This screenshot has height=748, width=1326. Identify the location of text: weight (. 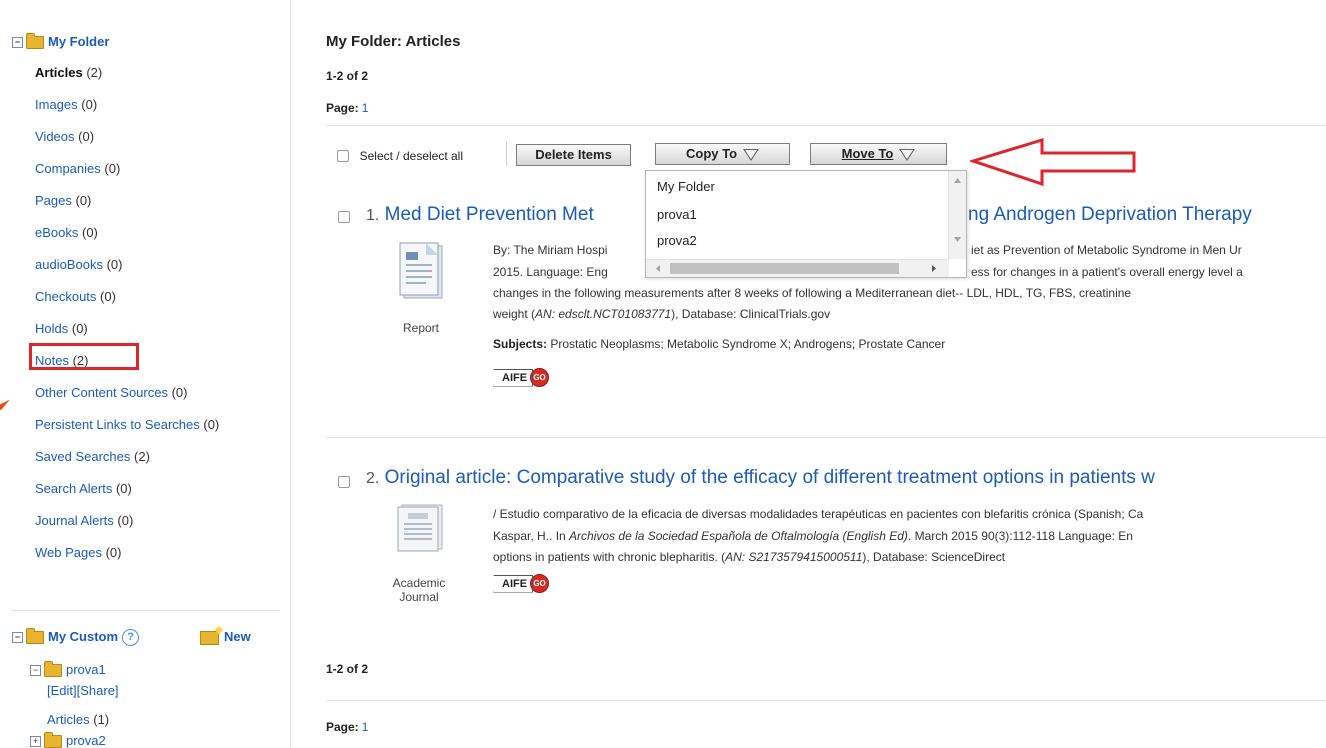
(514, 314).